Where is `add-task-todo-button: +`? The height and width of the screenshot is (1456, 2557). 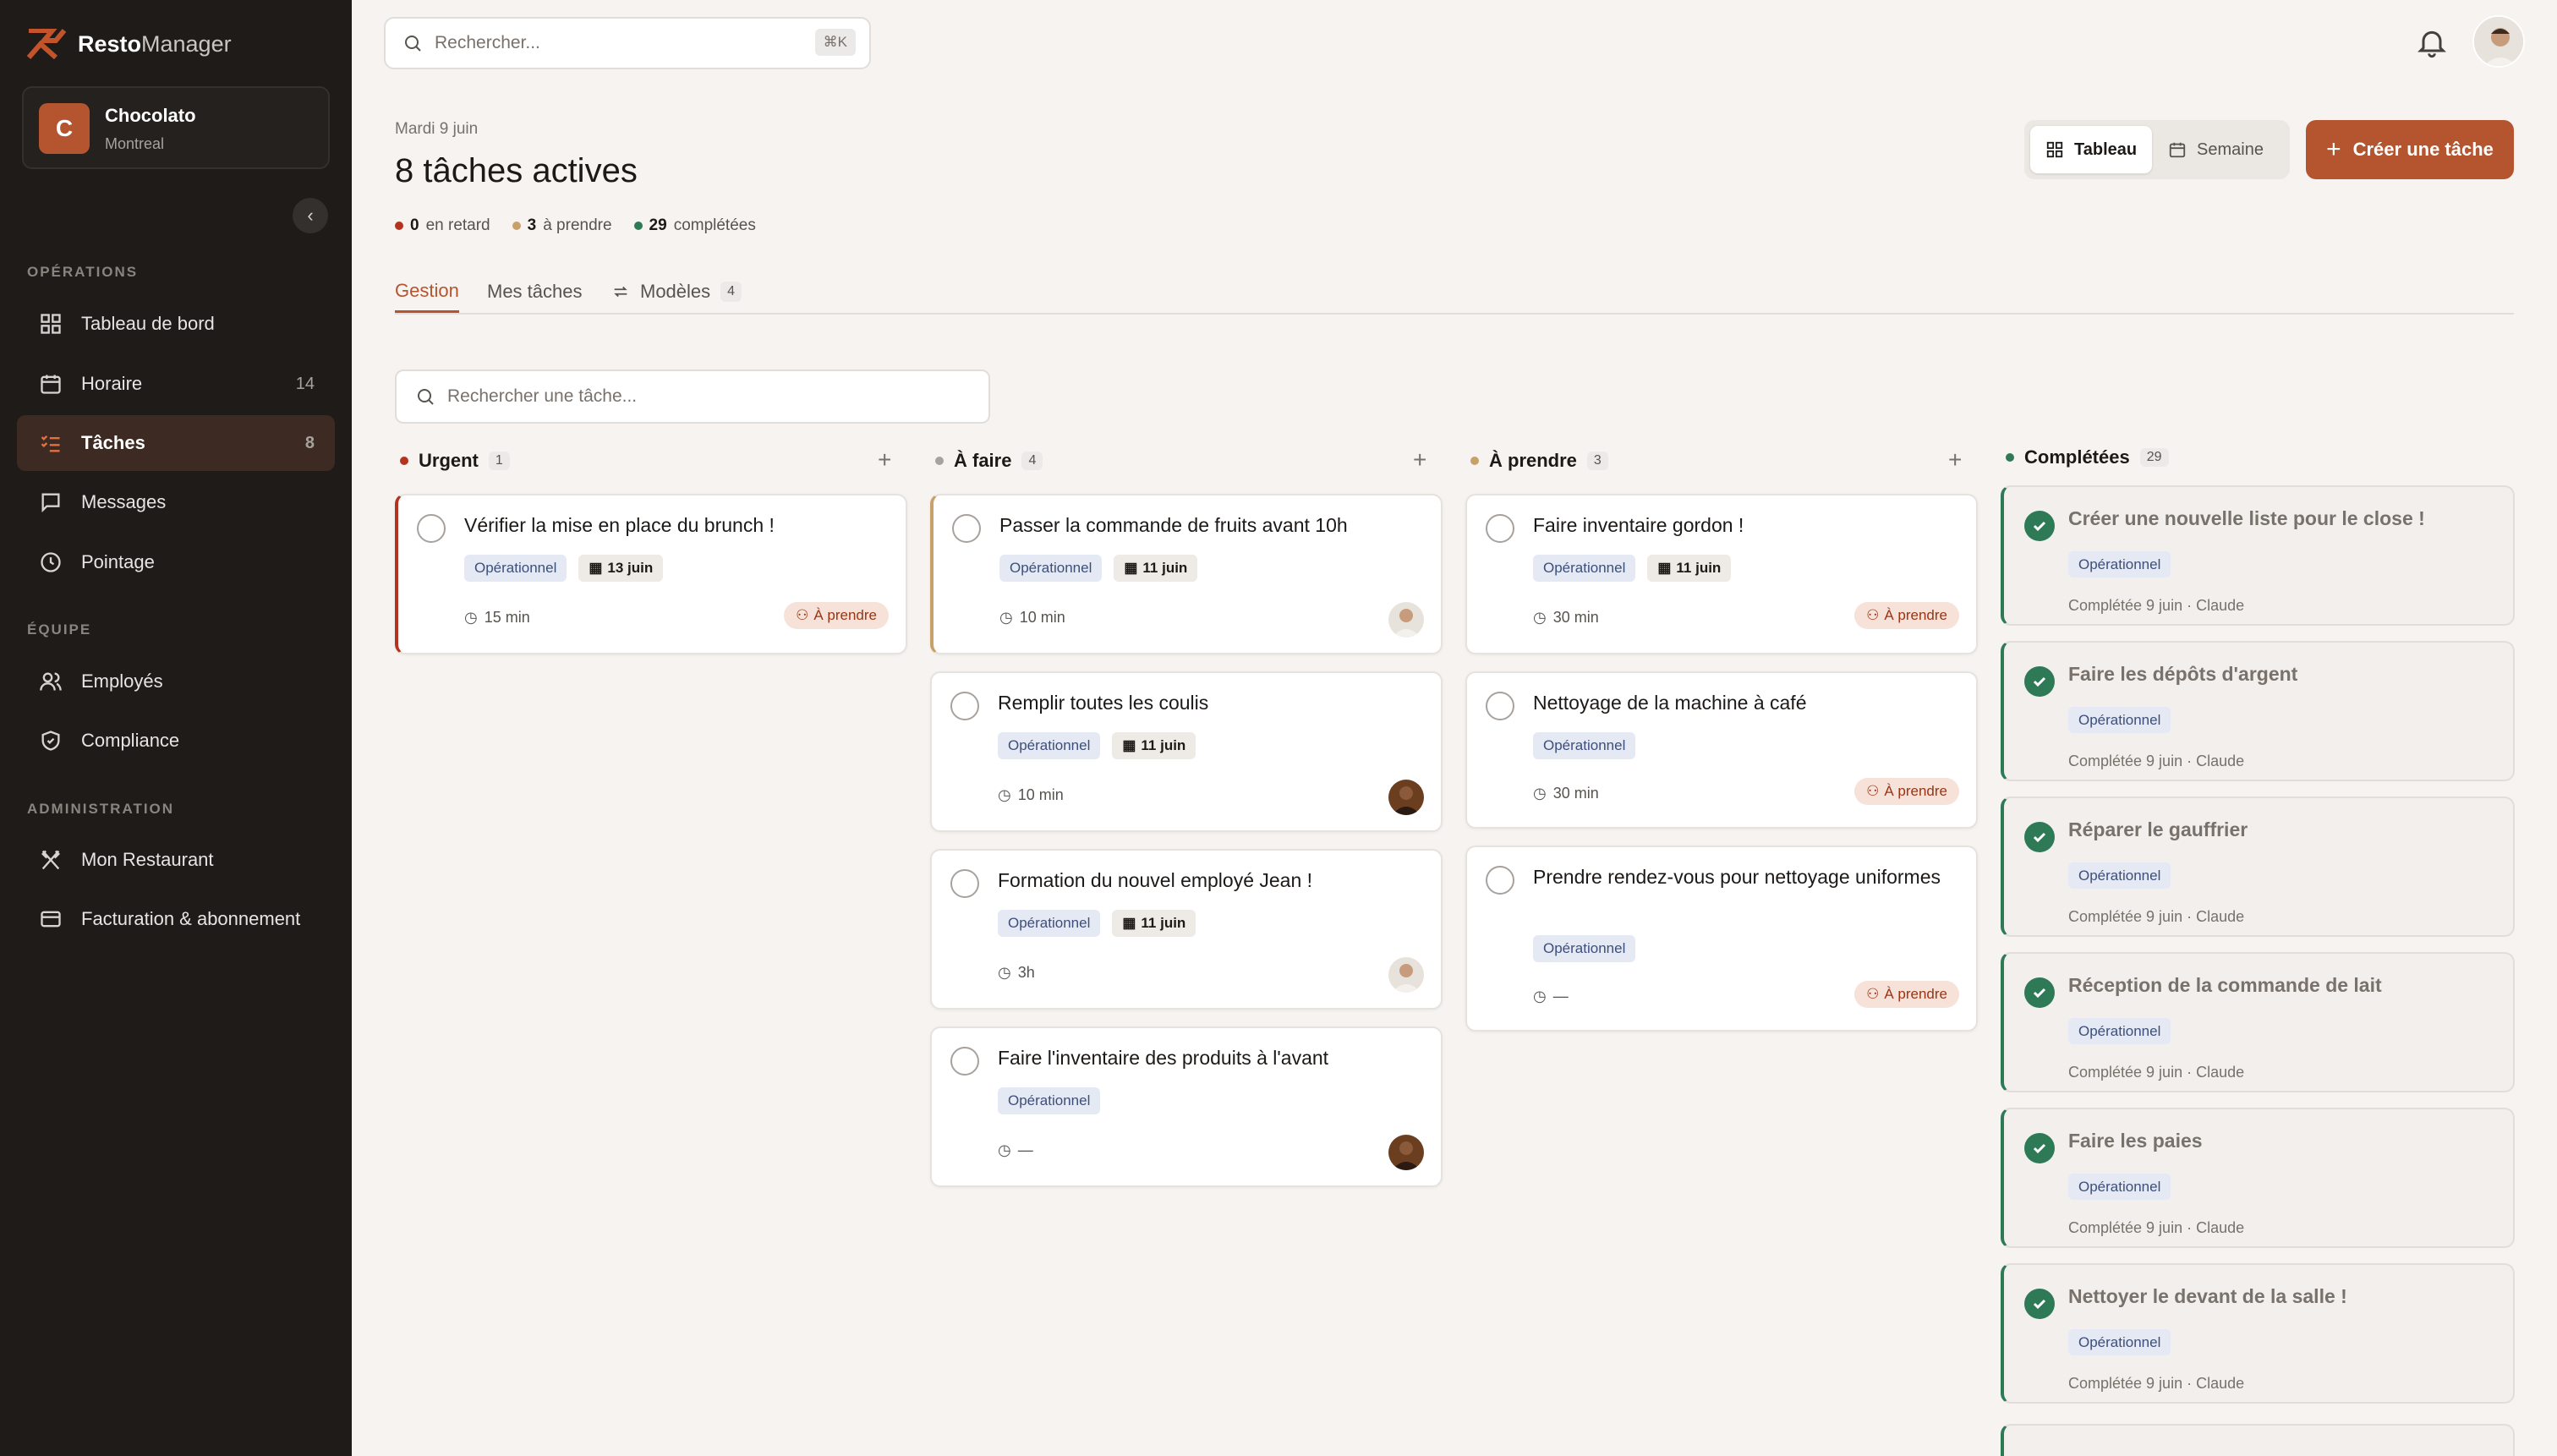
add-task-todo-button: + is located at coordinates (1419, 459).